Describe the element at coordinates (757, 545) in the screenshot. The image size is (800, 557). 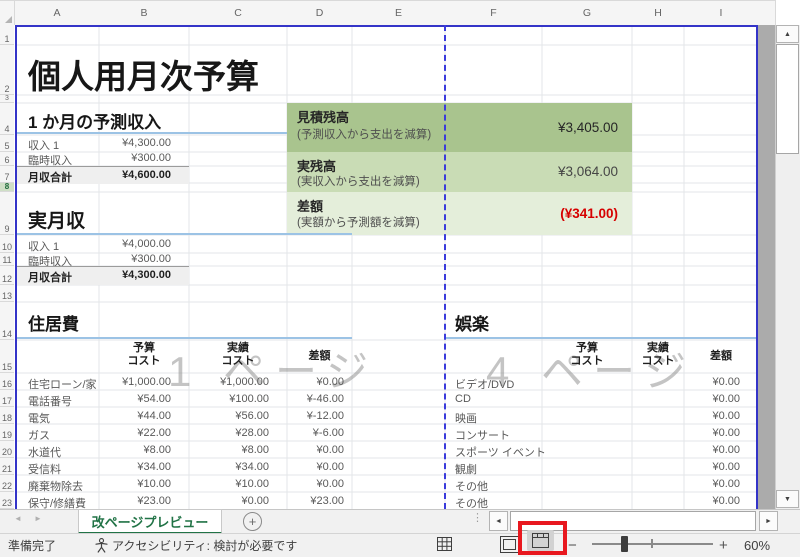
I see `zoom-level-label: 60%` at that location.